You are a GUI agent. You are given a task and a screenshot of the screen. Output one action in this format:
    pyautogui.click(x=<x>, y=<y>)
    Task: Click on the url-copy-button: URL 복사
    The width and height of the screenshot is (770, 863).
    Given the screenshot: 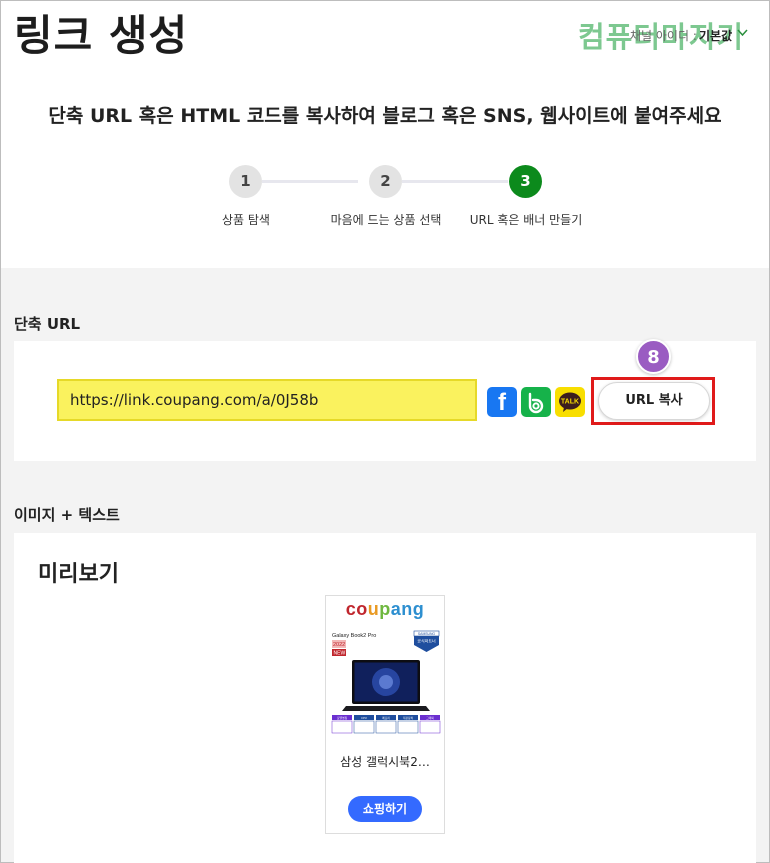 What is the action you would take?
    pyautogui.click(x=654, y=401)
    